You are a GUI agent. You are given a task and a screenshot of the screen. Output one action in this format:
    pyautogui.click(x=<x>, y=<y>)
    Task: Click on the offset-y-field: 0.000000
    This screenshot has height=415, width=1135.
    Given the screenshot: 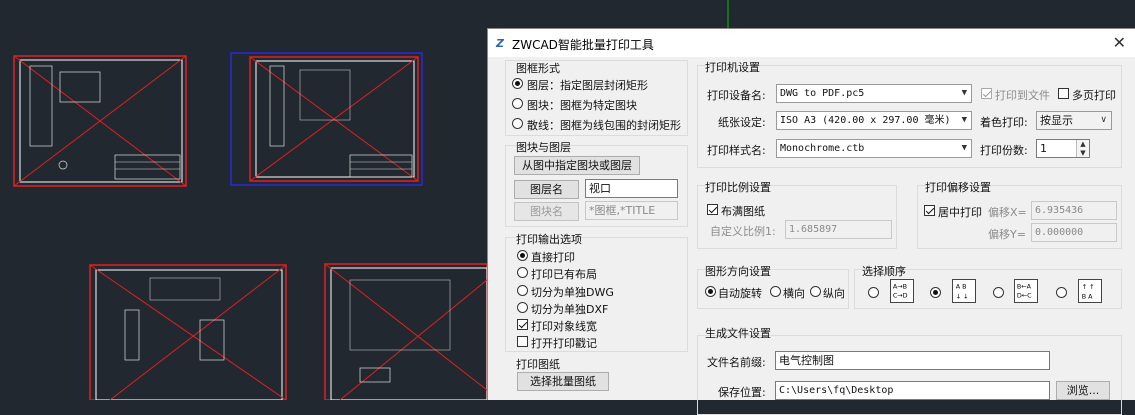 What is the action you would take?
    pyautogui.click(x=1074, y=232)
    